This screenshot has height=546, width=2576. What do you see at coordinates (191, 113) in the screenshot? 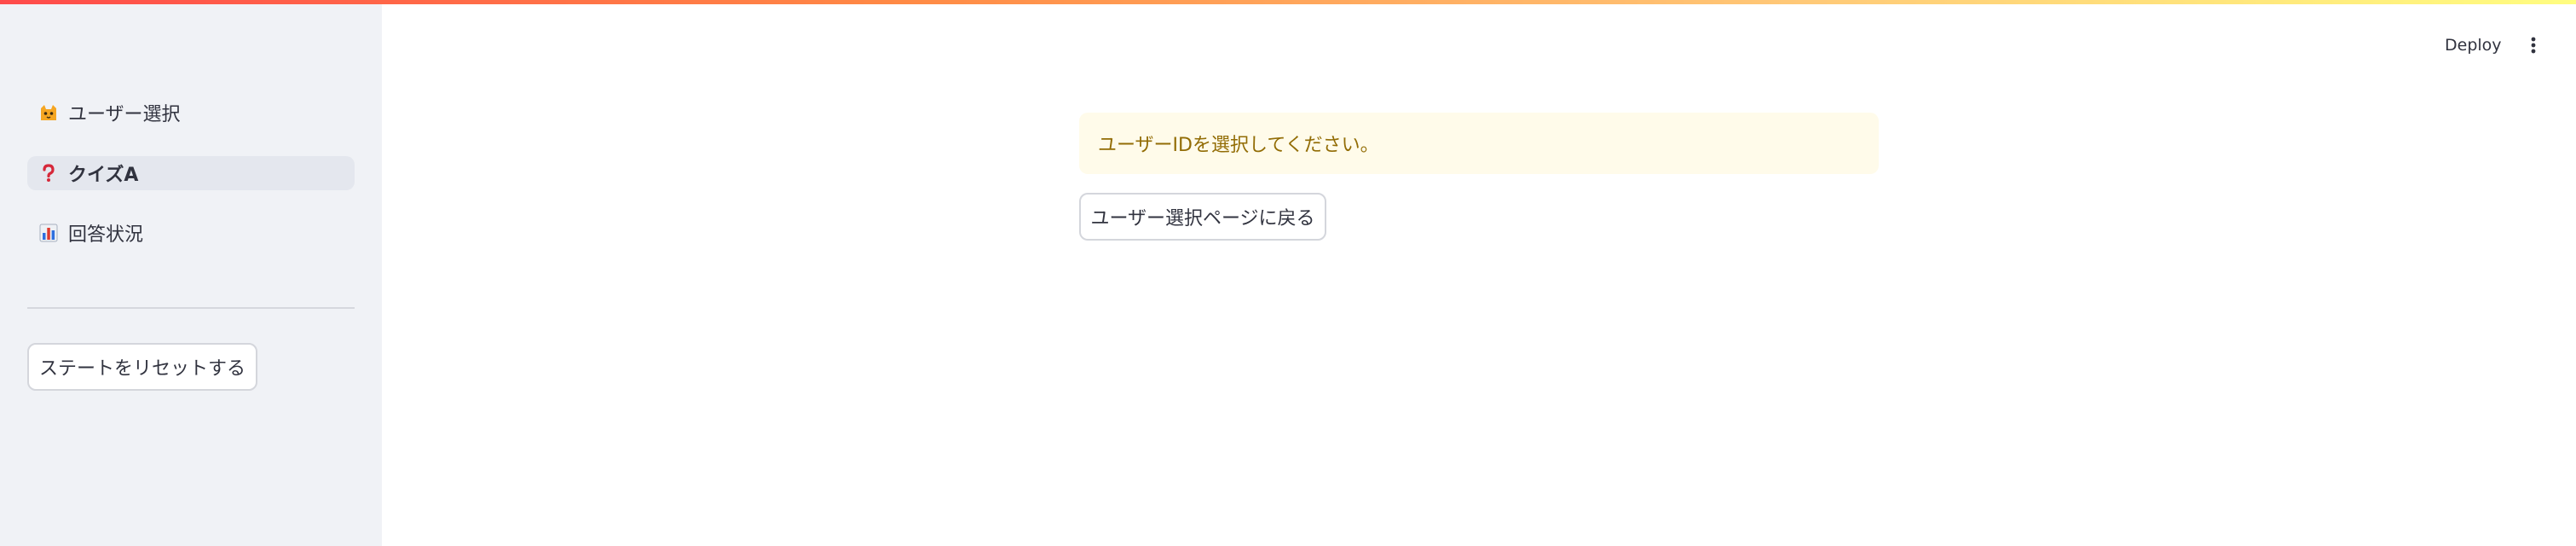
I see `sidebar-item-user-select: ユーザー選択` at bounding box center [191, 113].